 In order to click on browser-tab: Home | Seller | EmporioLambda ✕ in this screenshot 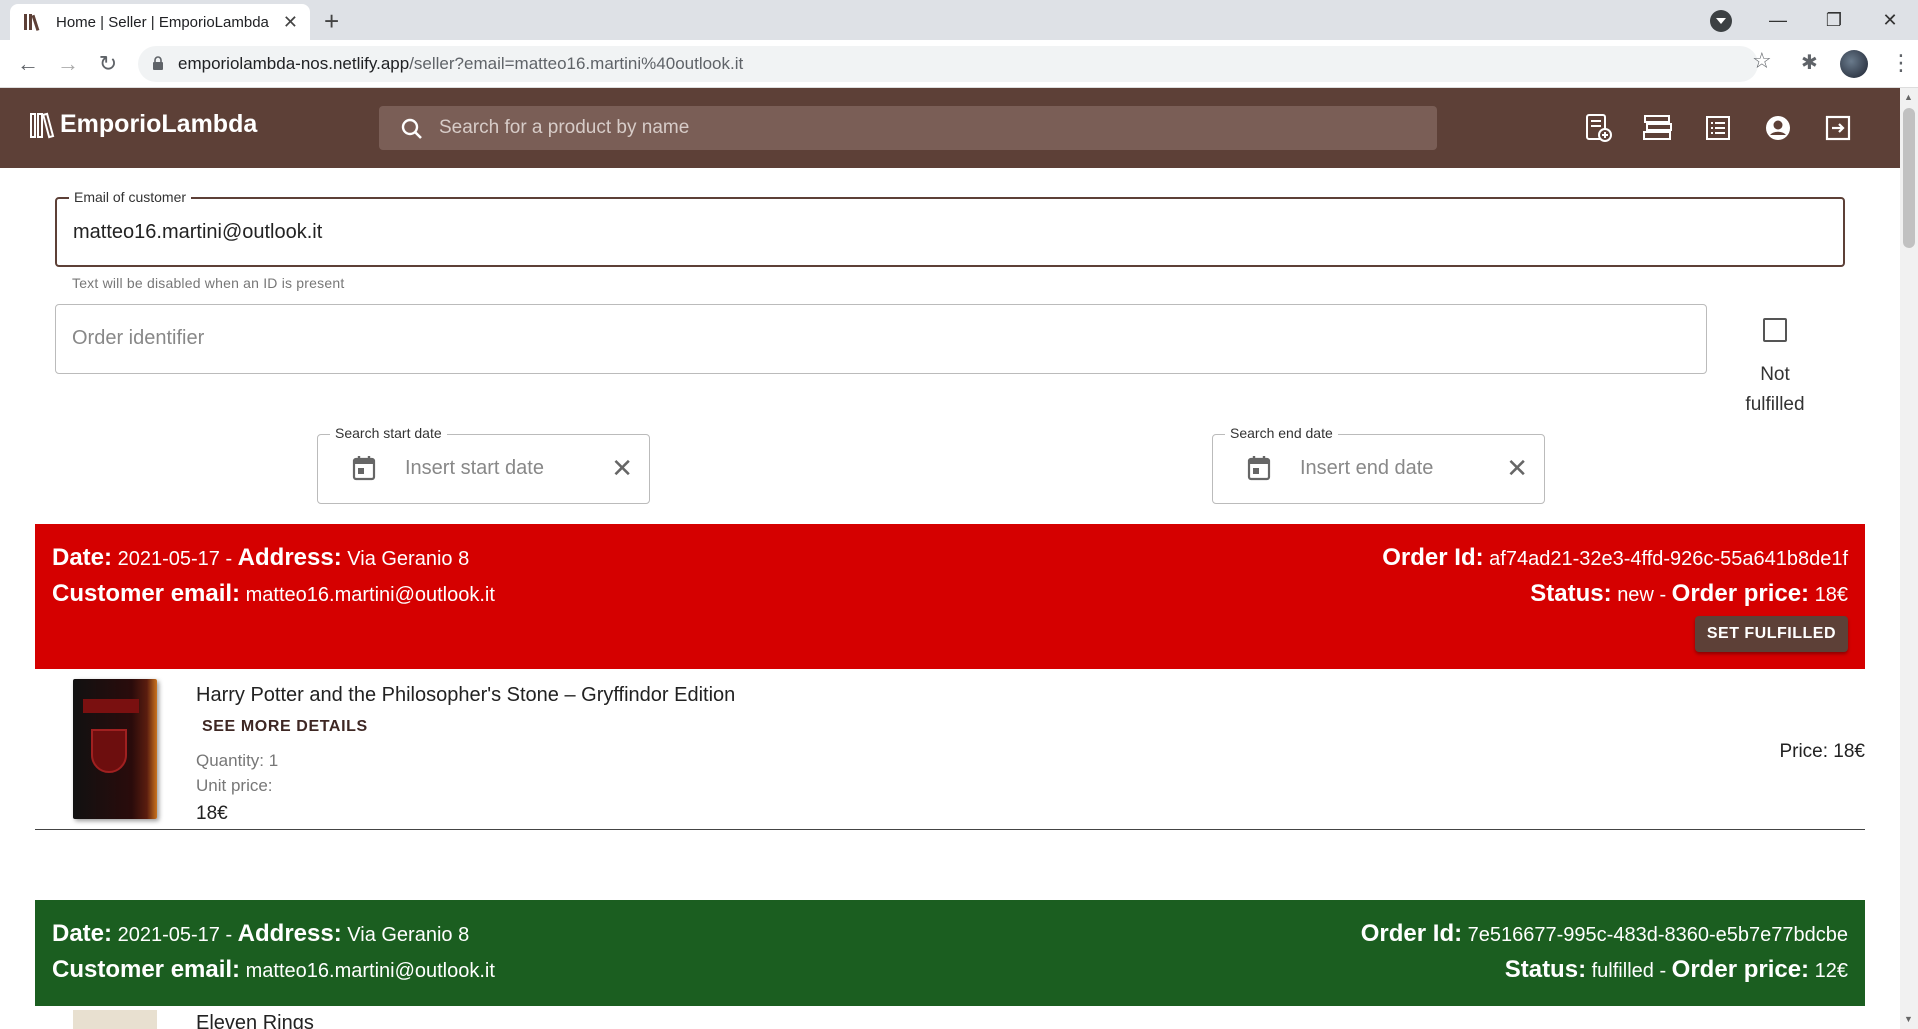, I will do `click(160, 22)`.